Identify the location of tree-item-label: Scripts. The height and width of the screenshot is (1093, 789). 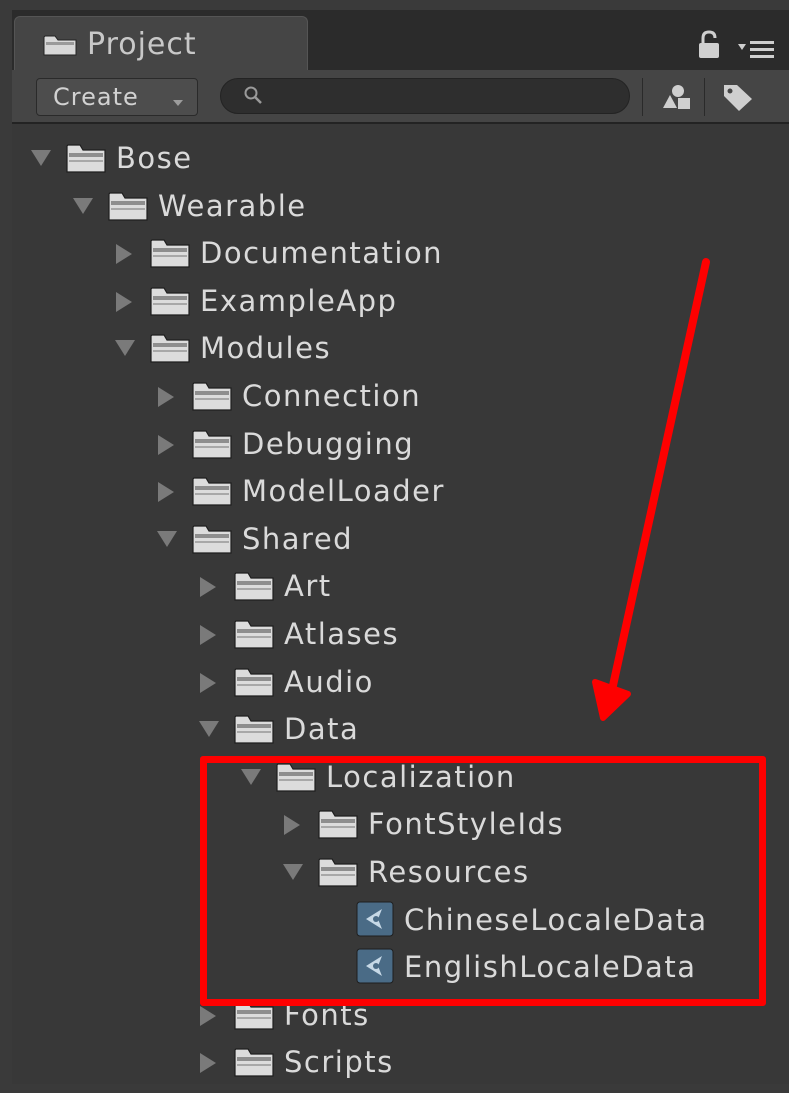
(339, 1062).